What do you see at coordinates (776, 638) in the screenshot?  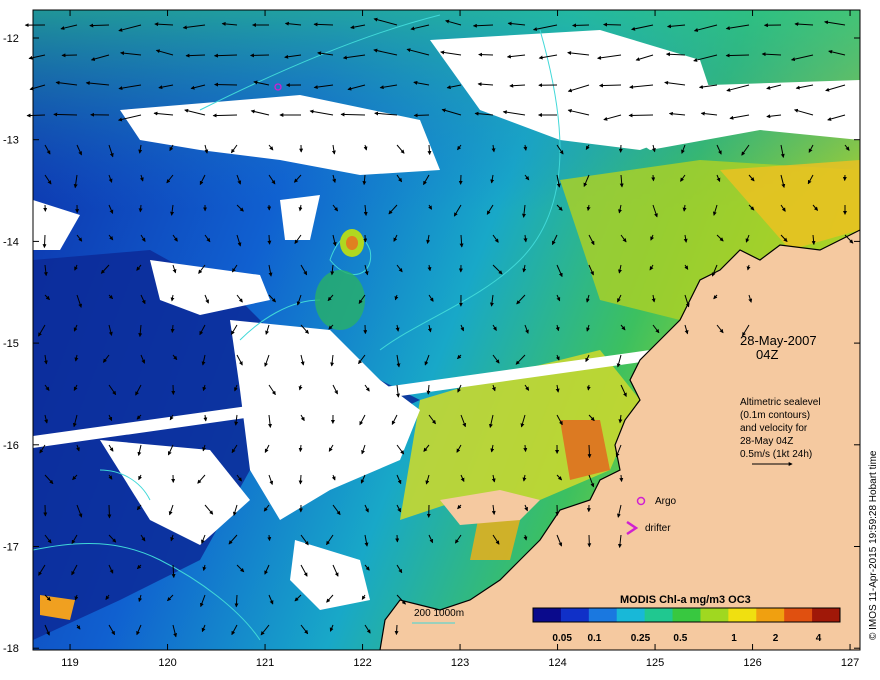 I see `colorbar-tick-label: 2` at bounding box center [776, 638].